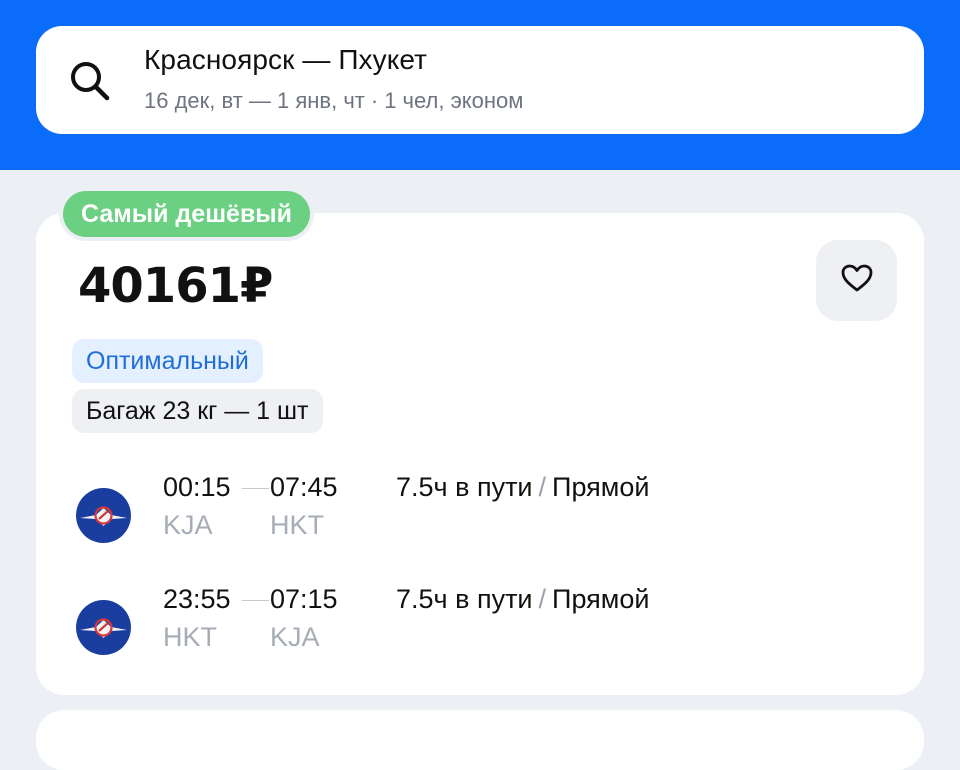 The image size is (960, 770). Describe the element at coordinates (297, 525) in the screenshot. I see `arrival-airport-code: HKT` at that location.